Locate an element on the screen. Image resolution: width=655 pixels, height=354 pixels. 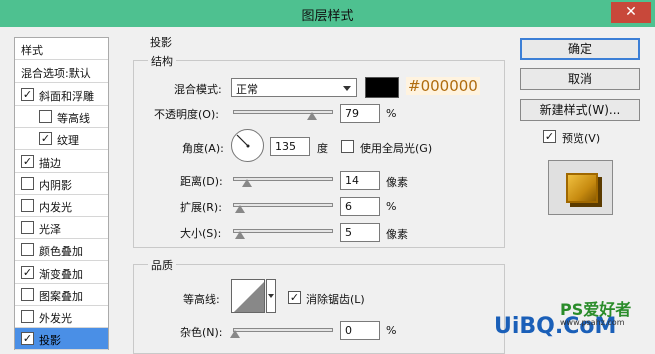
blend-mode-label: 混合模式: is located at coordinates (198, 89).